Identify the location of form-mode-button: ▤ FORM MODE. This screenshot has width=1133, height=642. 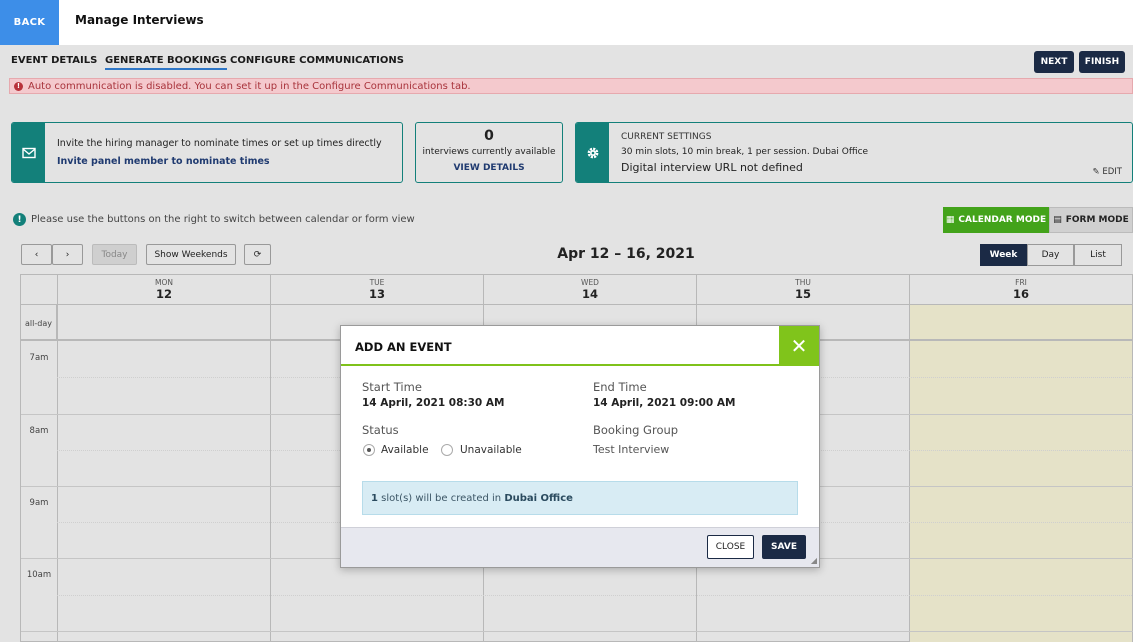
(1091, 220).